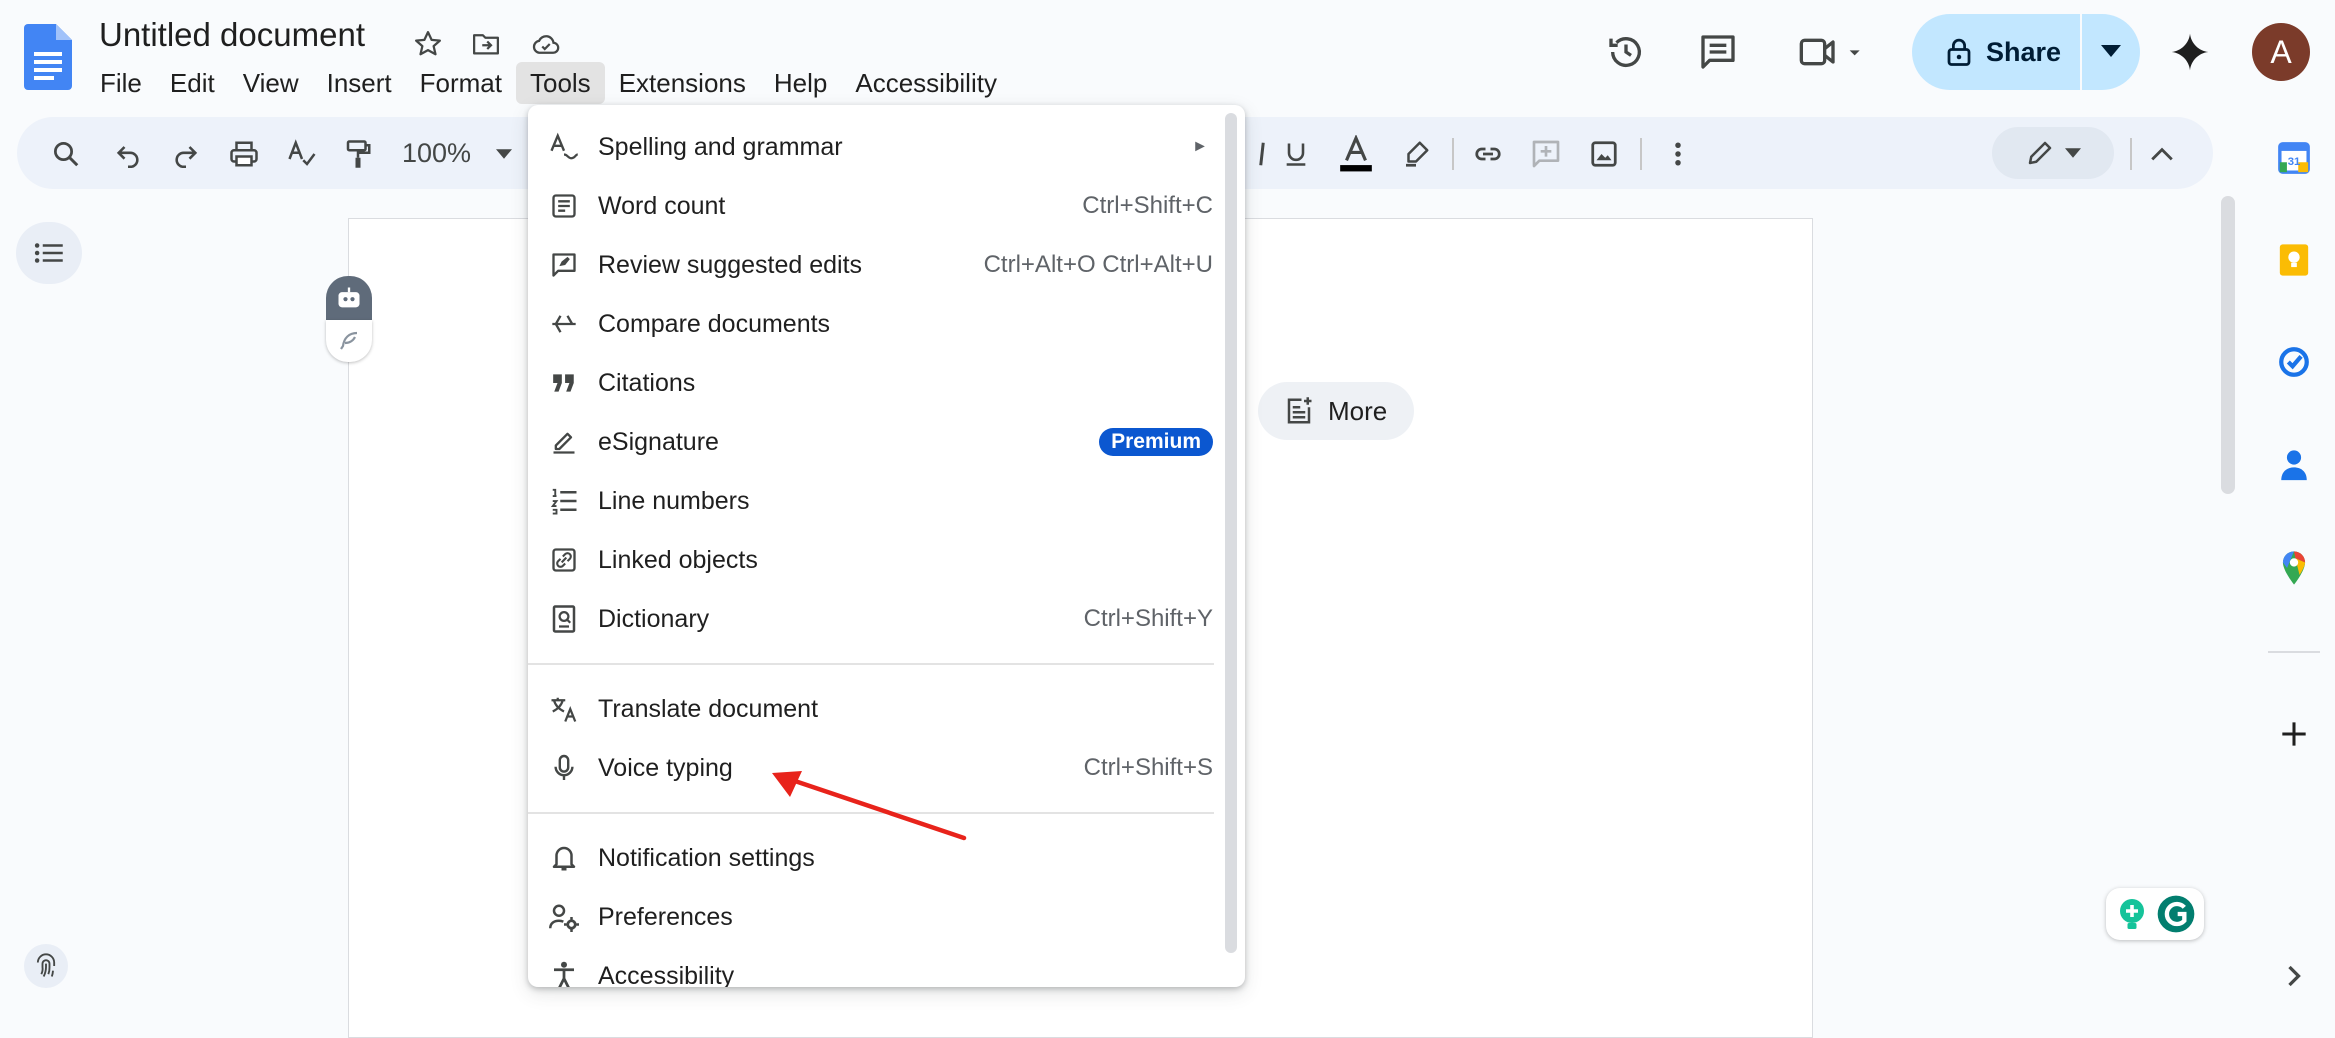 The width and height of the screenshot is (2335, 1038). Describe the element at coordinates (2053, 153) in the screenshot. I see `editing-mode-button` at that location.